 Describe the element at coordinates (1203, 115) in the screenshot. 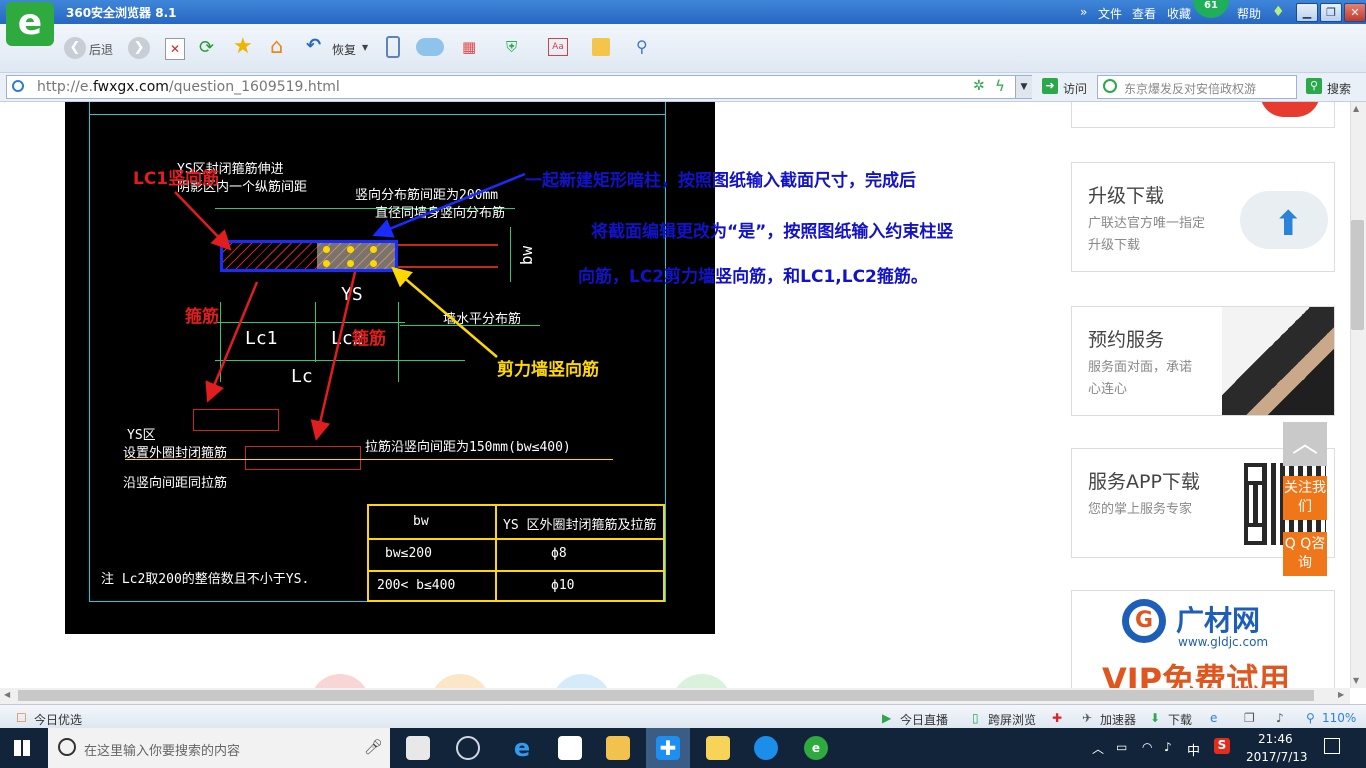

I see `sidebar-card-top` at that location.